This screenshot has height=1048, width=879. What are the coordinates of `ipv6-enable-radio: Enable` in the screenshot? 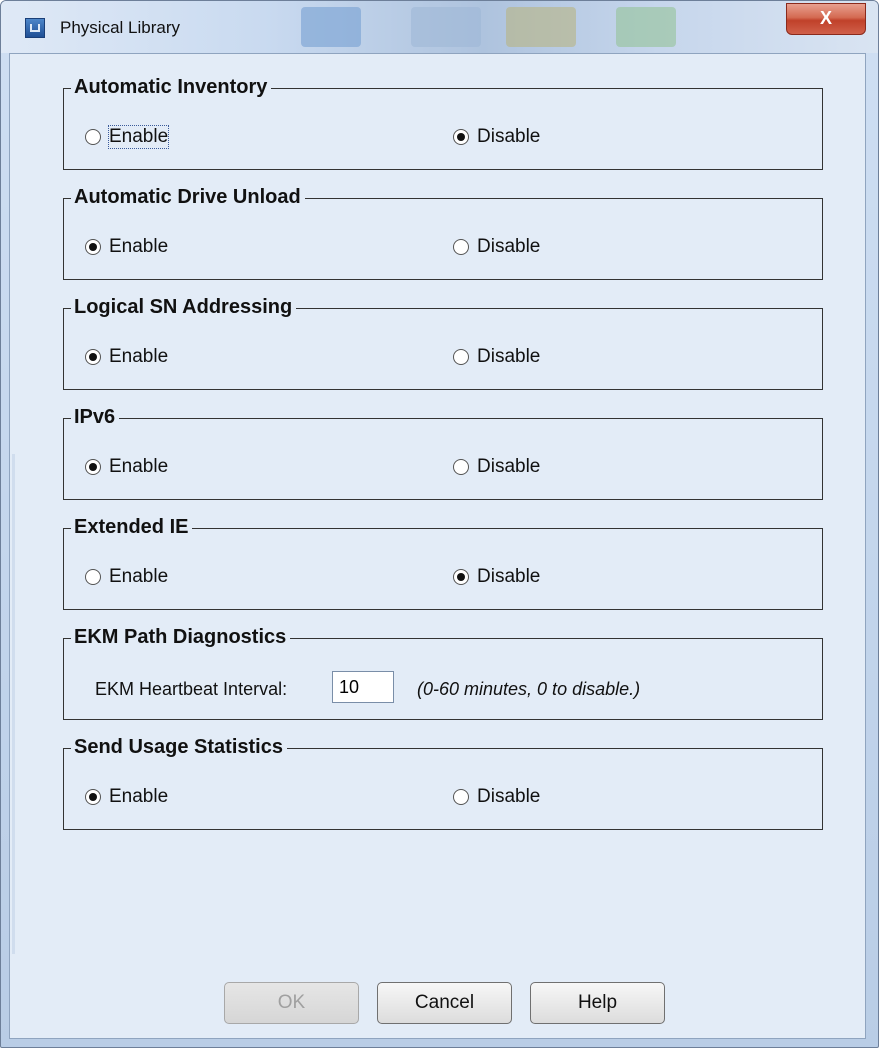 It's located at (126, 467).